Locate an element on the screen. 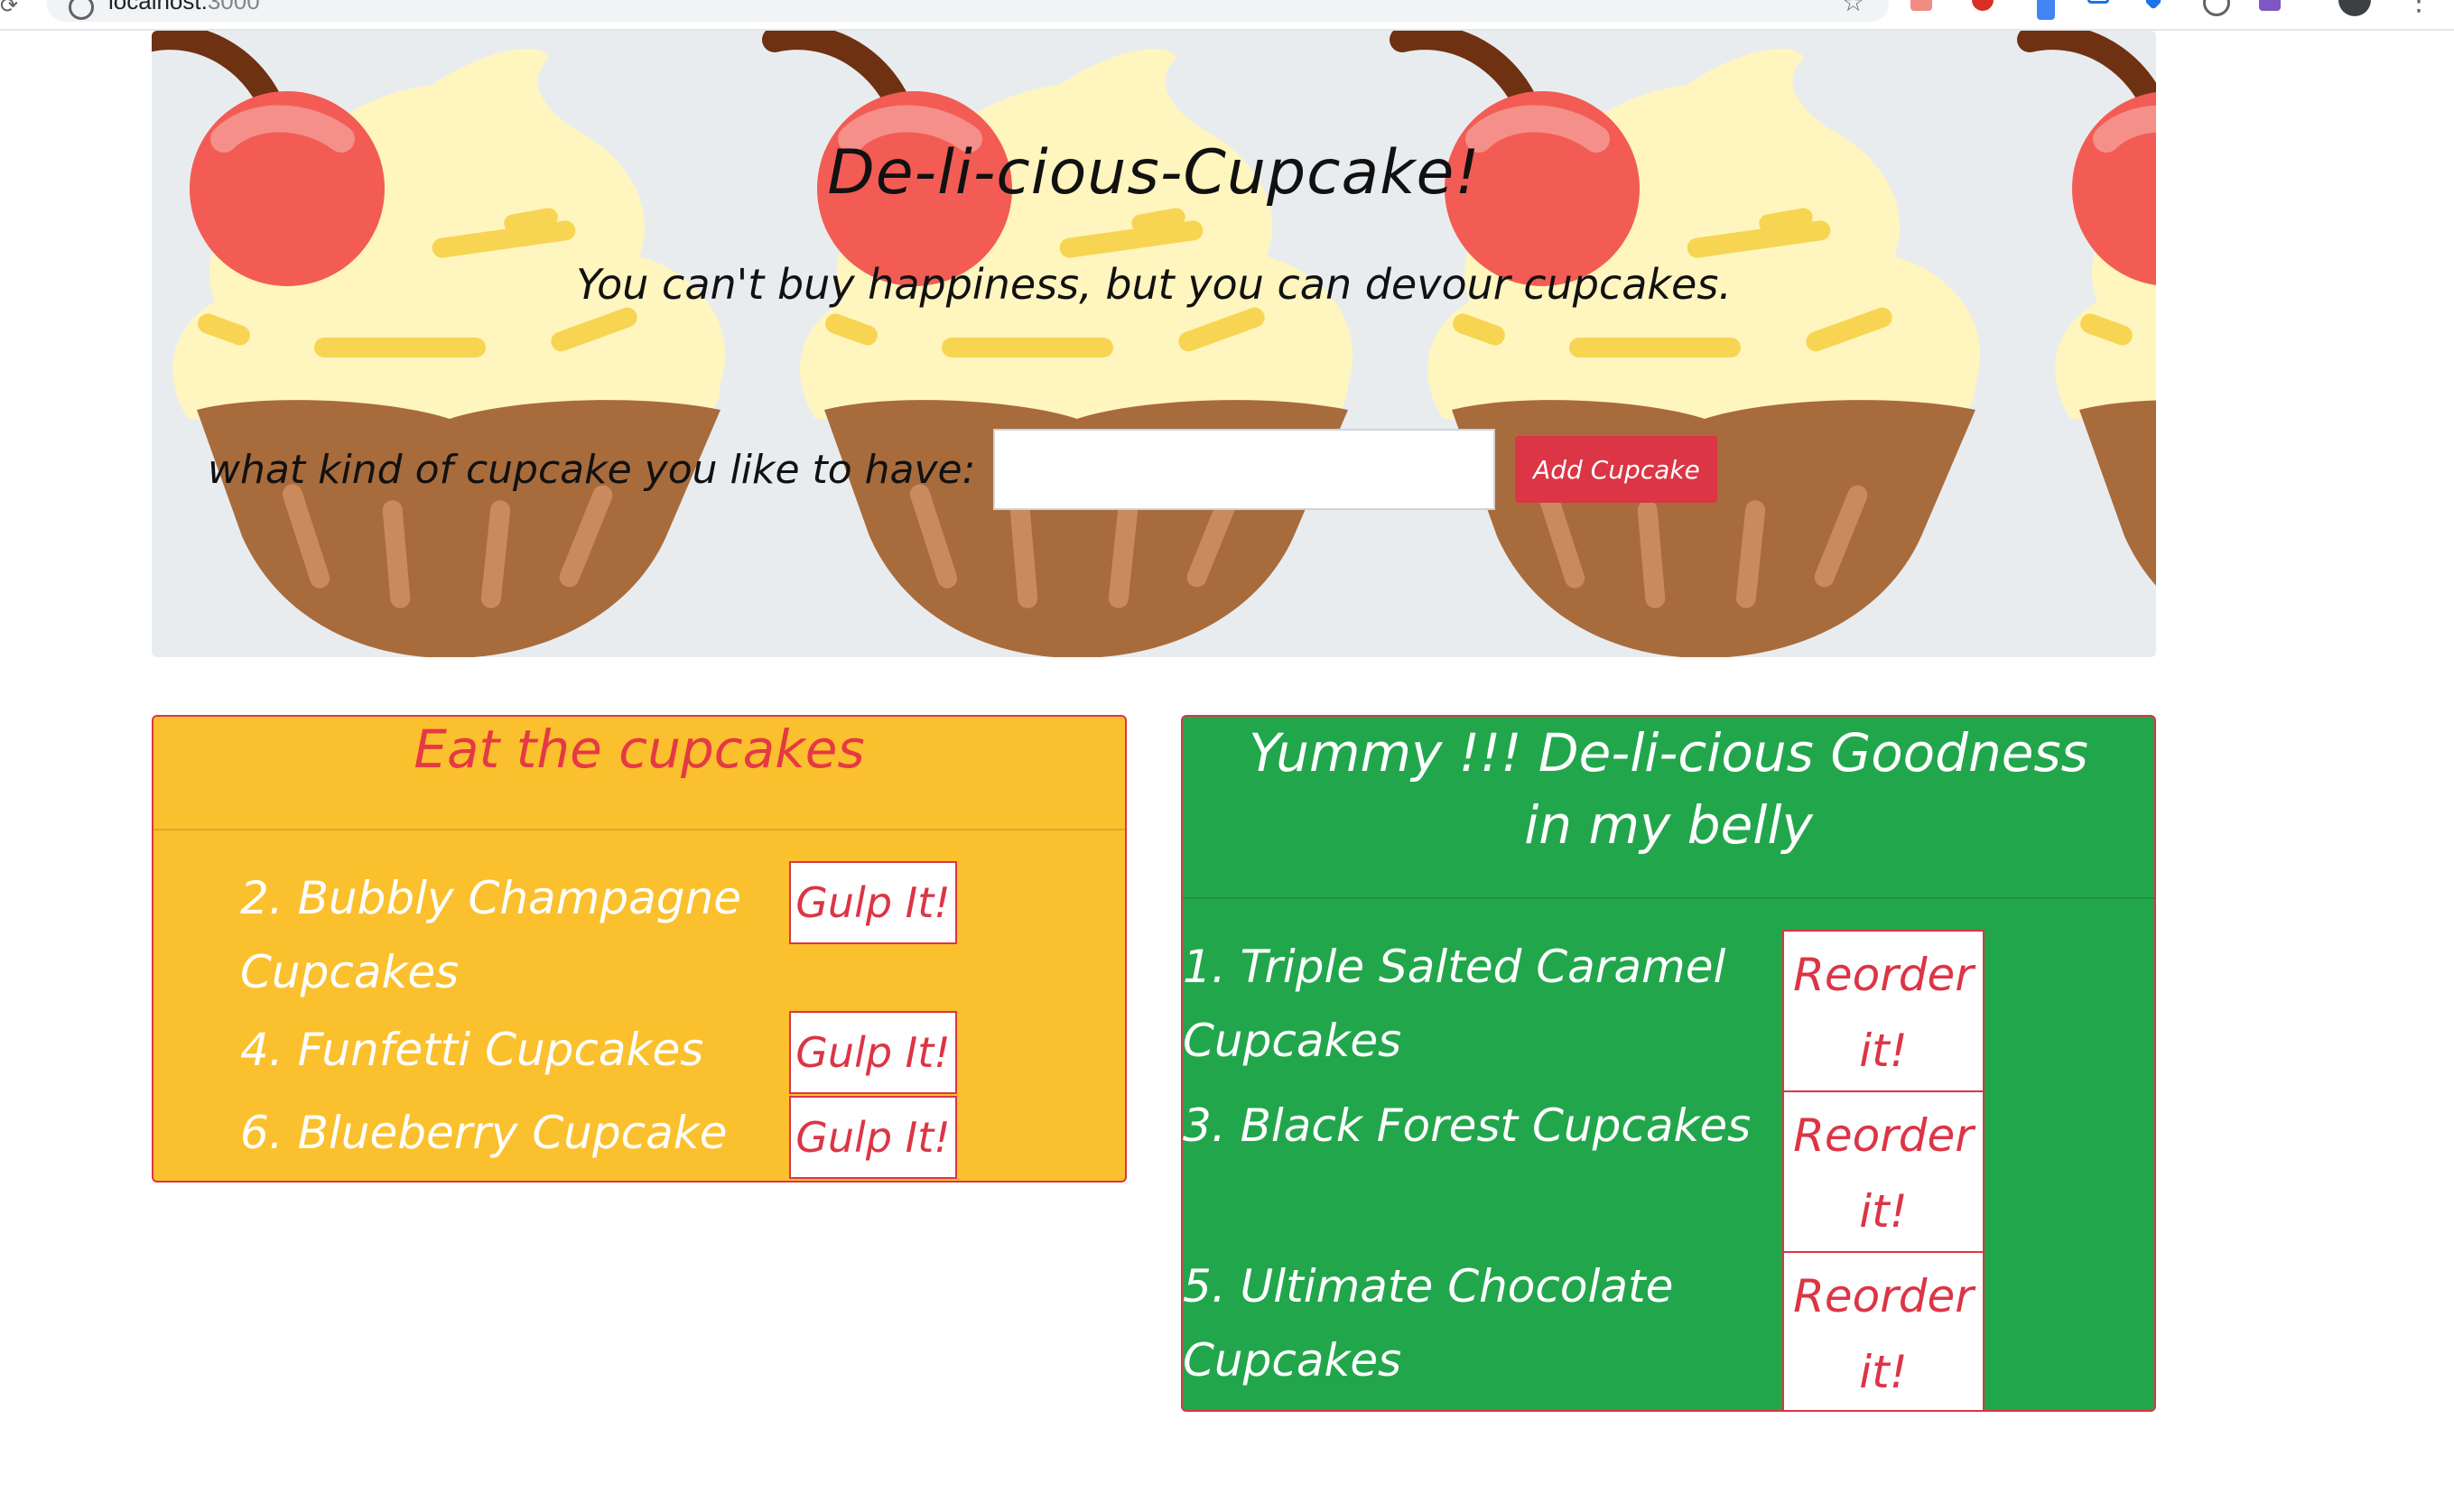  list-item: 3. Black Forest Cupcakes is located at coordinates (1481, 1126).